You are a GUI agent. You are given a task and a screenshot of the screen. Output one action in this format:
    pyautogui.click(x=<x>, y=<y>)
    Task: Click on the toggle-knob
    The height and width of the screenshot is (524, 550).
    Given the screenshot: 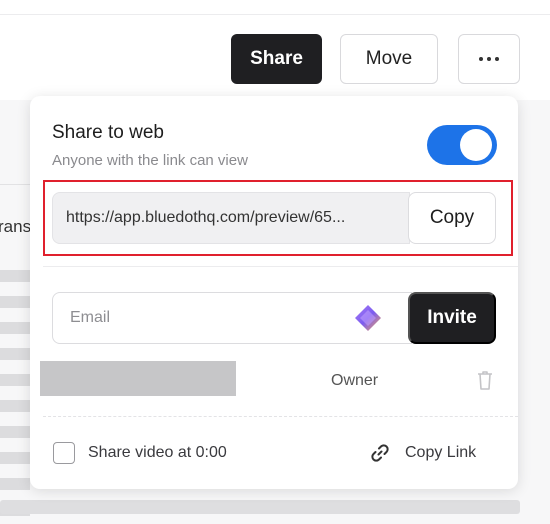 What is the action you would take?
    pyautogui.click(x=476, y=145)
    